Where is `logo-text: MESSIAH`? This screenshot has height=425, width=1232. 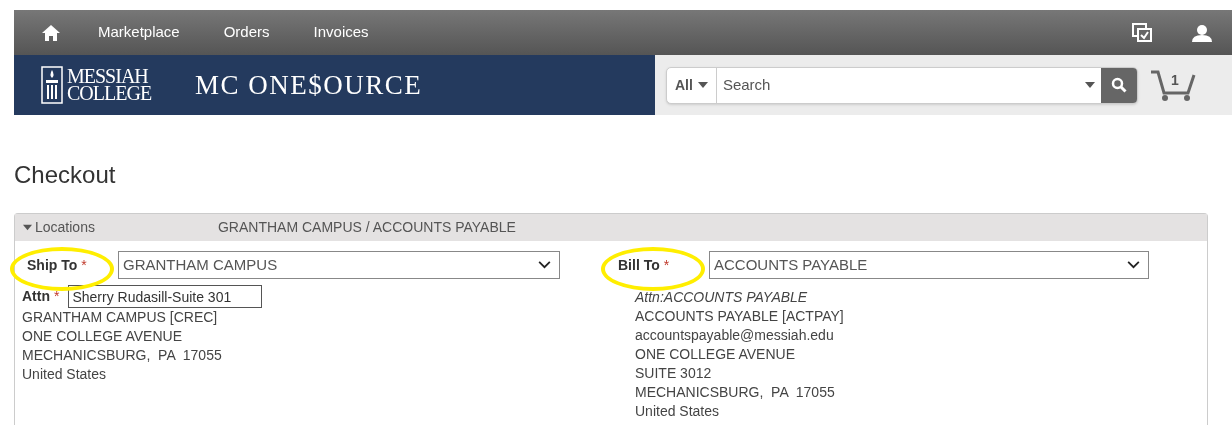
logo-text: MESSIAH is located at coordinates (107, 76).